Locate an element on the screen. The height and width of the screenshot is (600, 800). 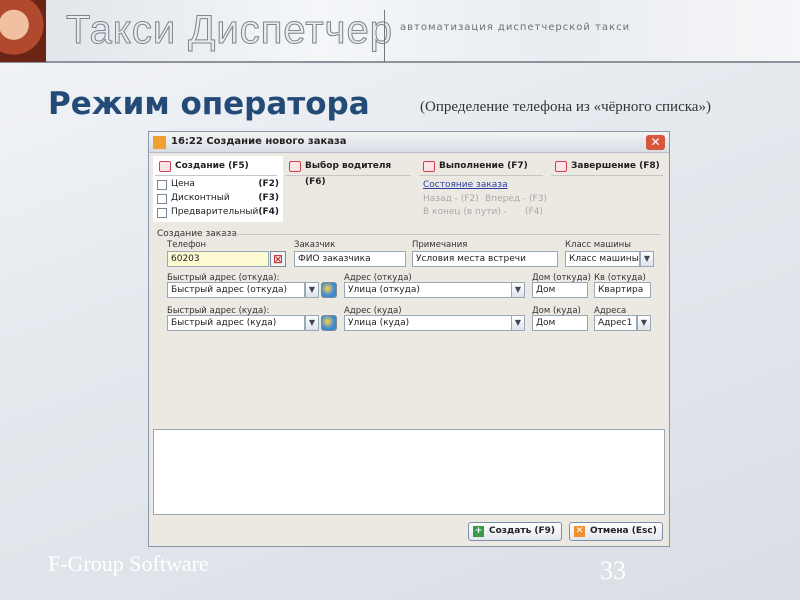
divider is located at coordinates (384, 36).